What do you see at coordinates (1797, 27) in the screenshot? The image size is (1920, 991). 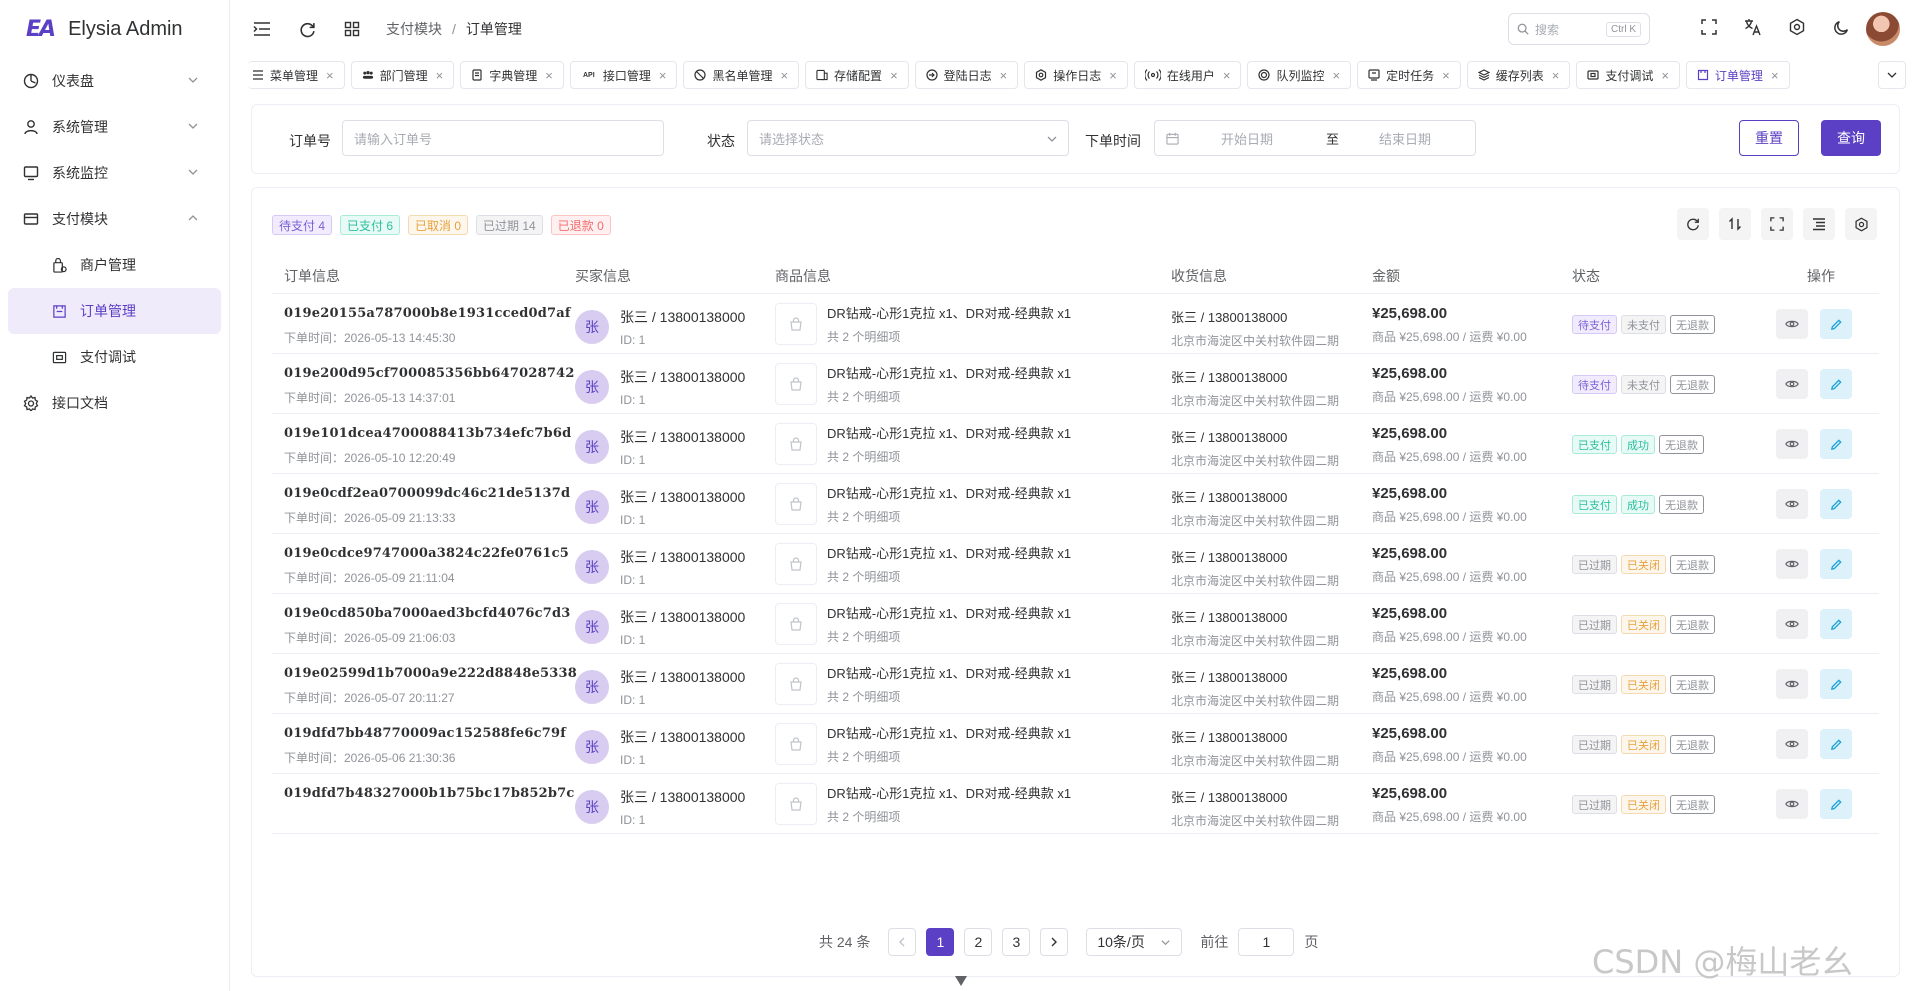 I see `settings-hex-icon` at bounding box center [1797, 27].